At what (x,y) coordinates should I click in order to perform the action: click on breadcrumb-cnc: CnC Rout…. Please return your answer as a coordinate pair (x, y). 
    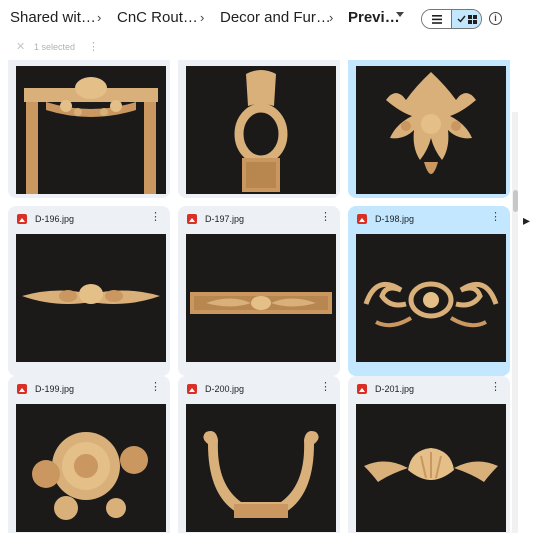
    Looking at the image, I should click on (157, 17).